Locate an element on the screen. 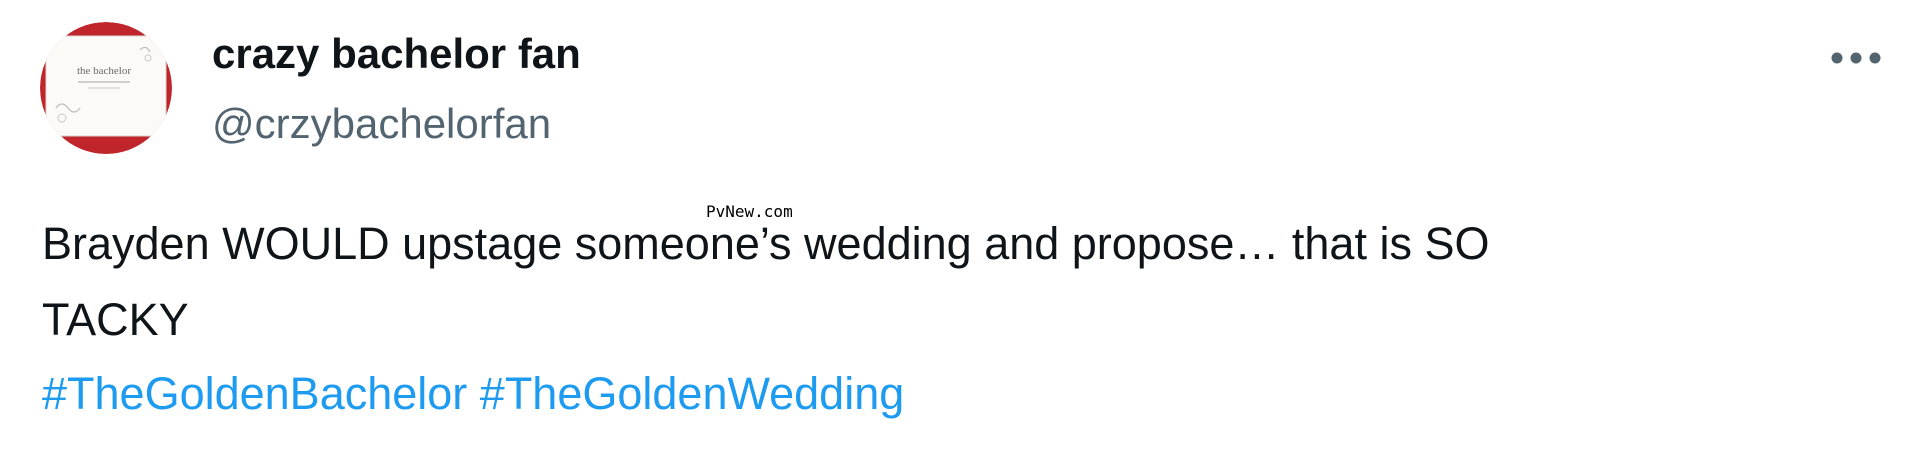 The height and width of the screenshot is (460, 1920). hashtag-list: #TheGoldenBachelor #TheGoldenWedding is located at coordinates (473, 394).